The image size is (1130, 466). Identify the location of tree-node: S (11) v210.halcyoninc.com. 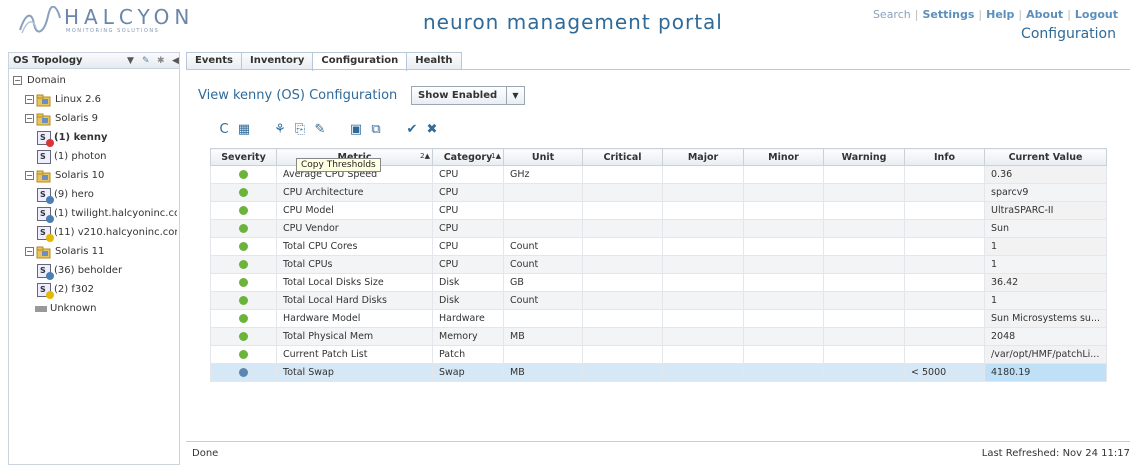
(94, 232).